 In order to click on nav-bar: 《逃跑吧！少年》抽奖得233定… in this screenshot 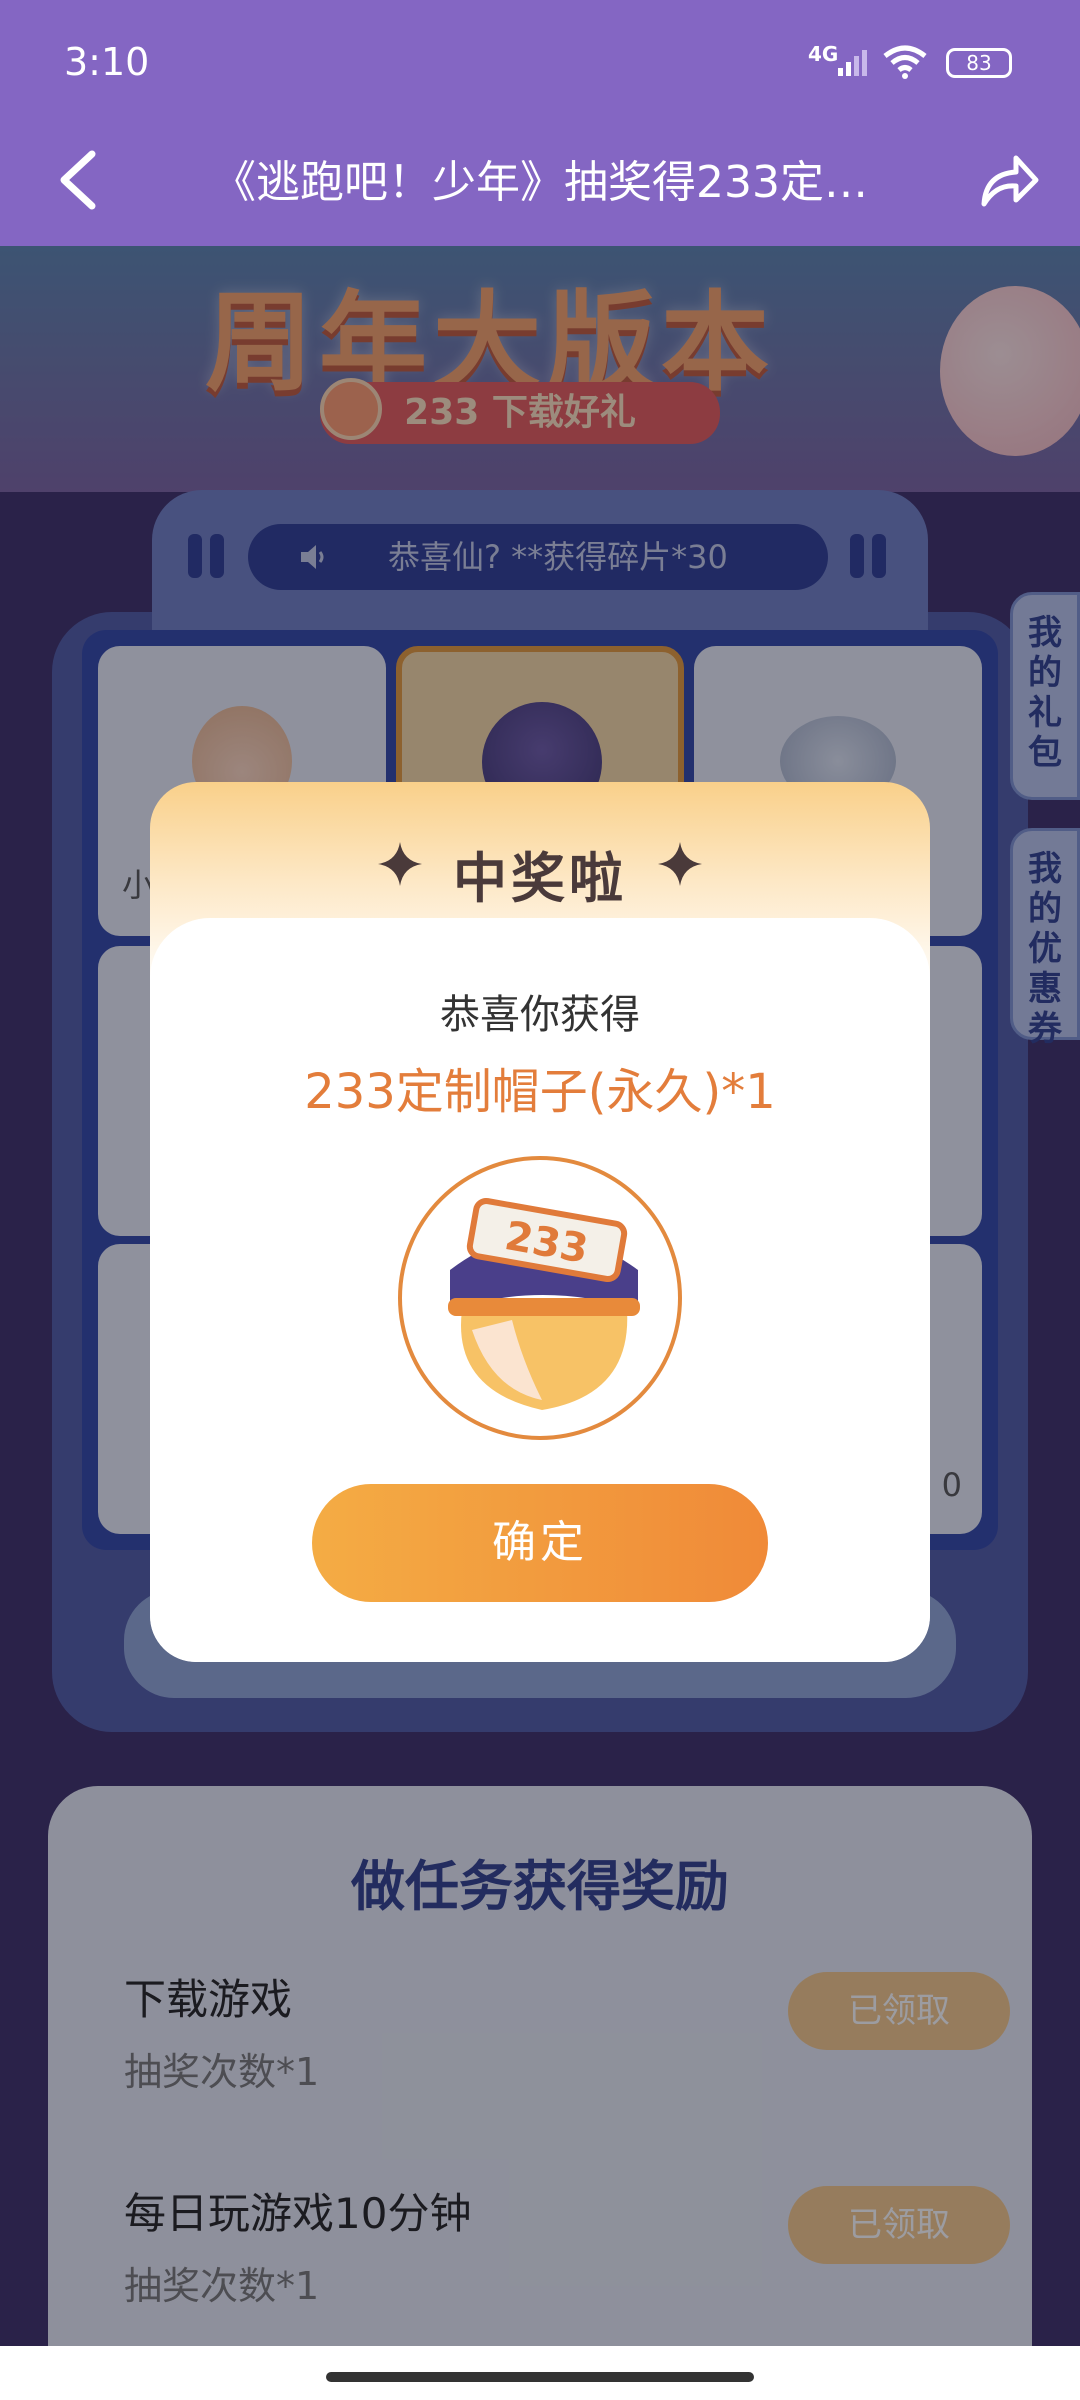, I will do `click(540, 182)`.